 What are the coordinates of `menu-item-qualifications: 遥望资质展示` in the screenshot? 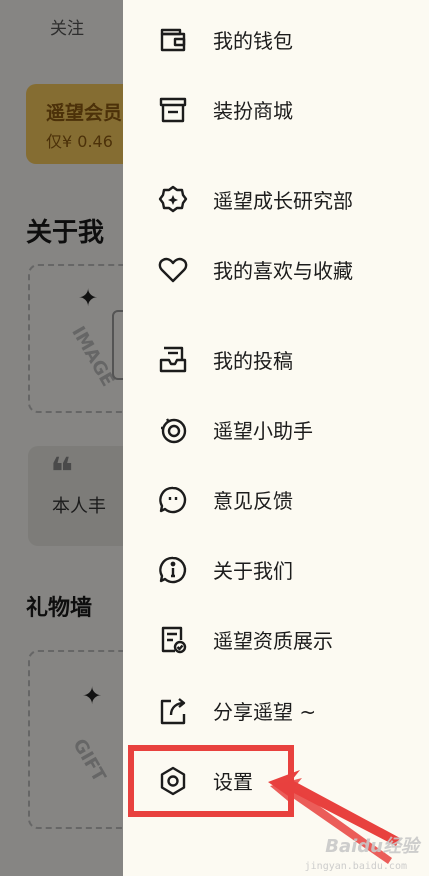 It's located at (276, 640).